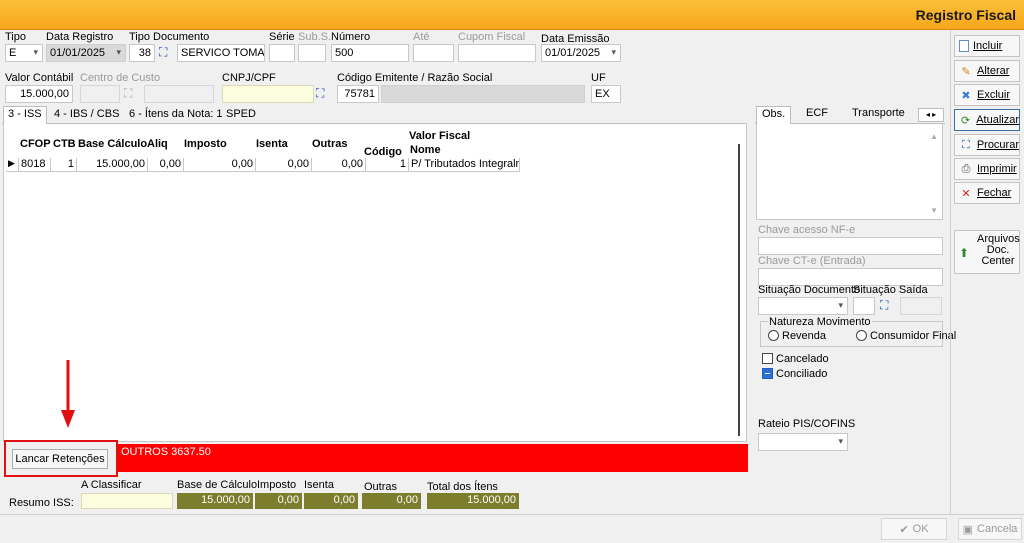  Describe the element at coordinates (127, 501) in the screenshot. I see `a-classificar-field` at that location.